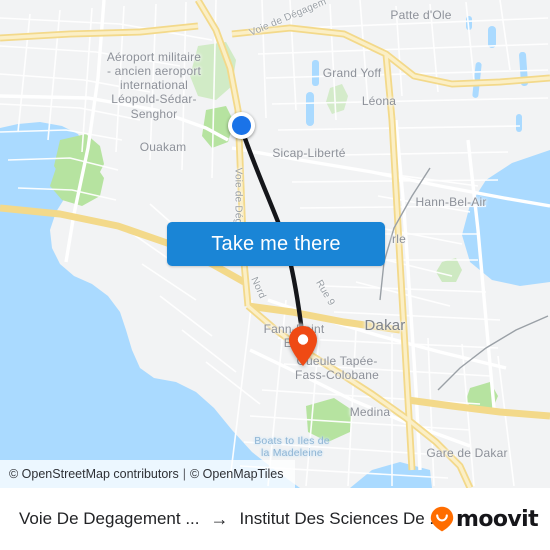  What do you see at coordinates (303, 346) in the screenshot?
I see `destination-marker` at bounding box center [303, 346].